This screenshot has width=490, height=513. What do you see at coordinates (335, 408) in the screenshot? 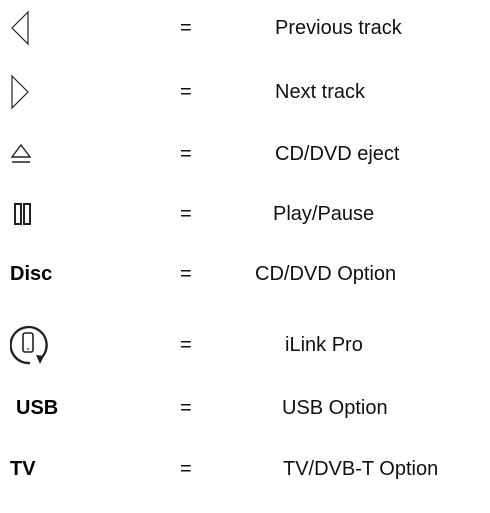
I see `legend-description: USB Option` at bounding box center [335, 408].